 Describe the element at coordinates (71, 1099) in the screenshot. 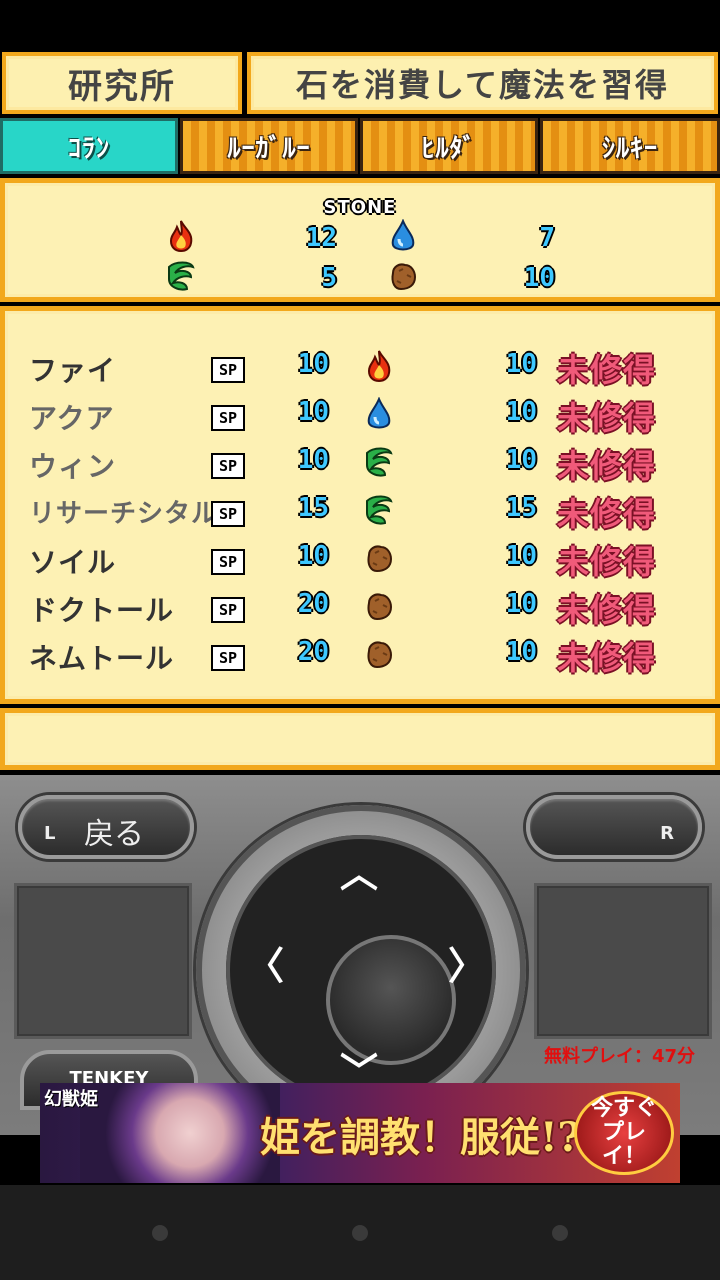

I see `ad-brand: 幻獣姫` at that location.